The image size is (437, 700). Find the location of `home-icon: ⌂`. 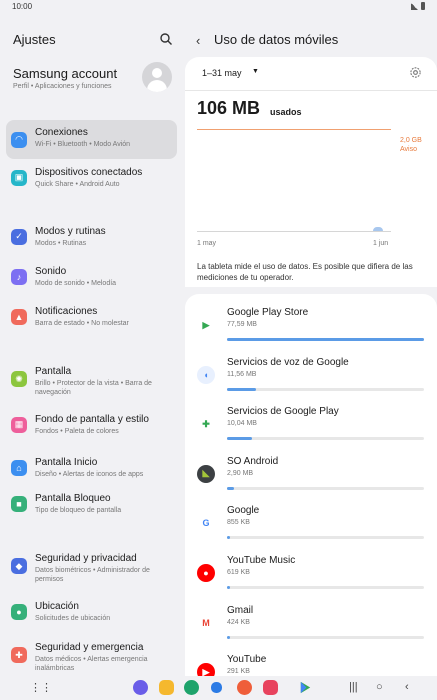

home-icon: ⌂ is located at coordinates (19, 467).